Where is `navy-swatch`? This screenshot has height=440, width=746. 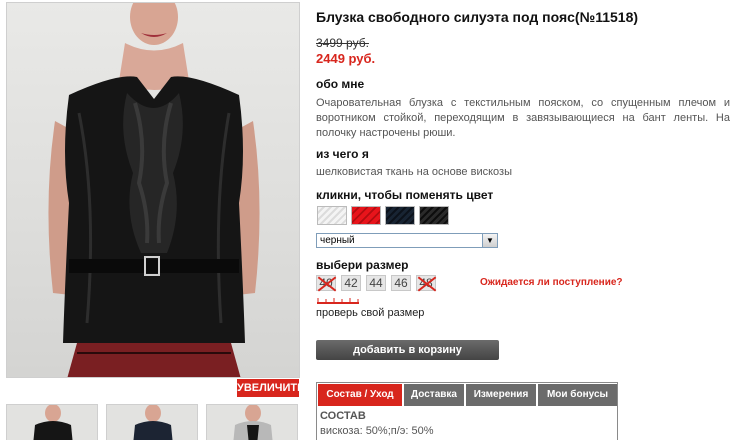
navy-swatch is located at coordinates (400, 215).